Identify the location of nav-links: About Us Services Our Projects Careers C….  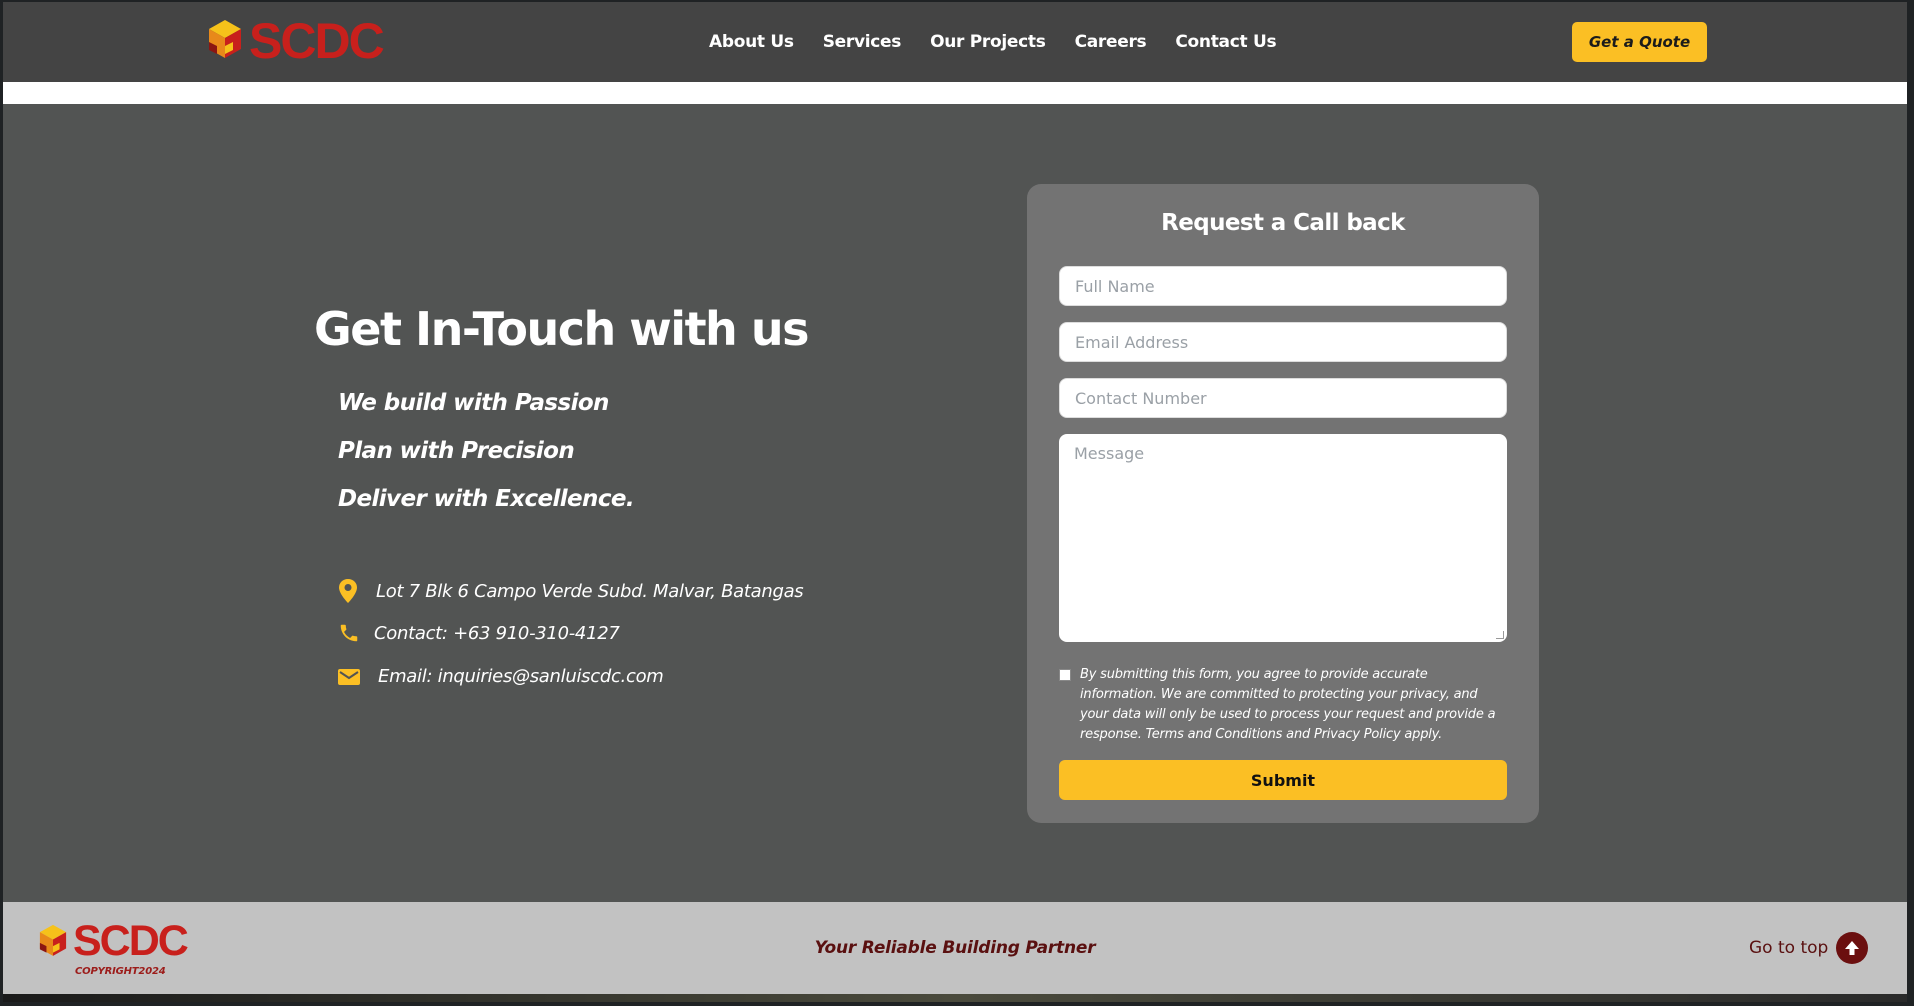
(1007, 42).